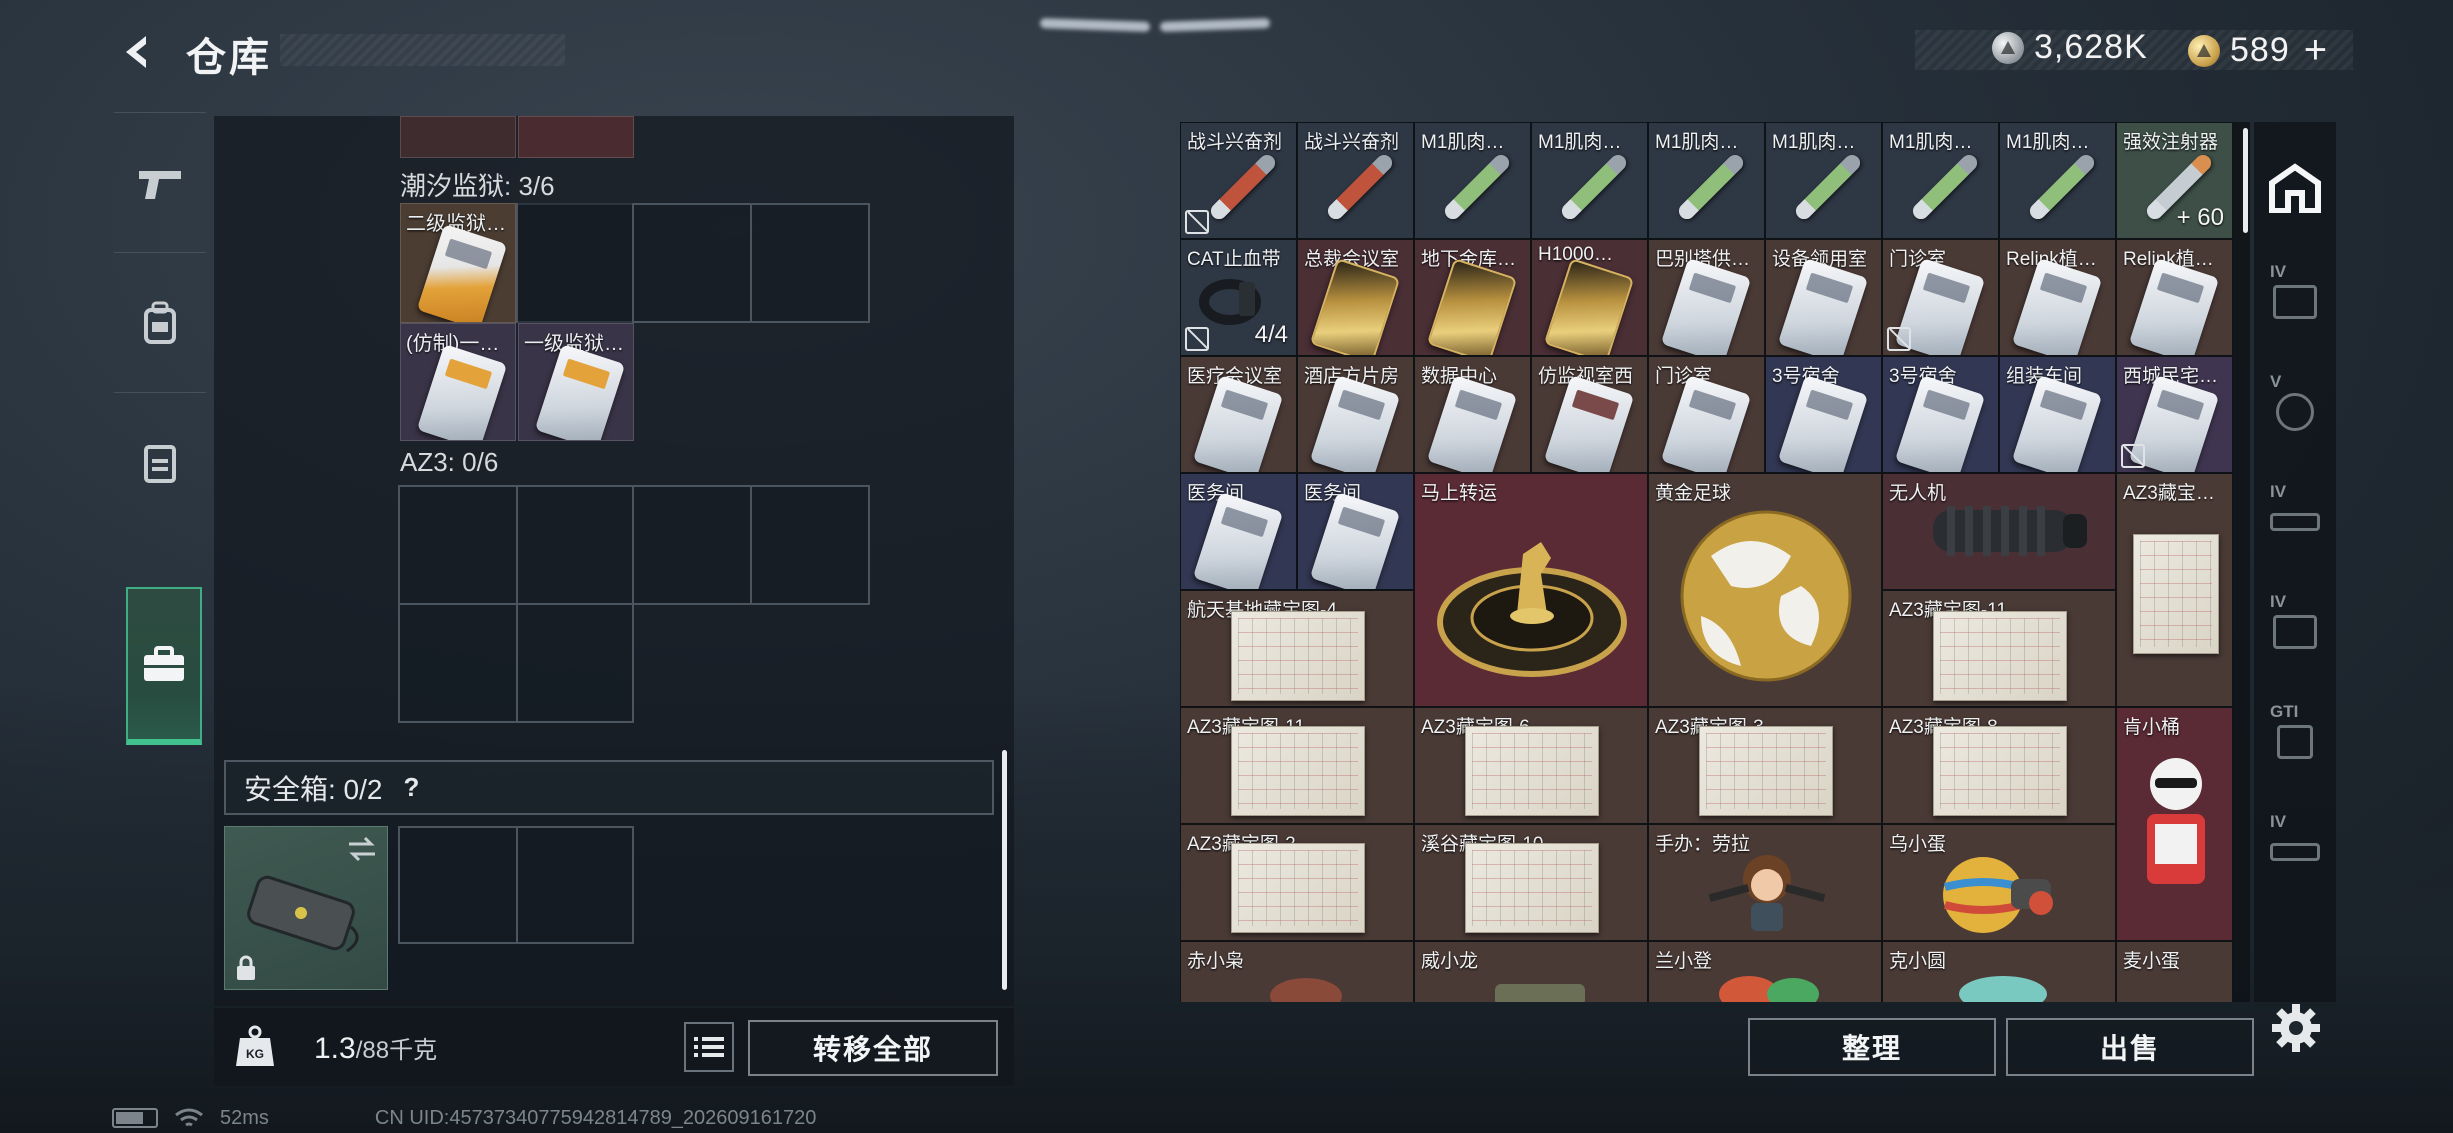 This screenshot has height=1133, width=2453. Describe the element at coordinates (2062, 187) in the screenshot. I see `syringe-icon` at that location.